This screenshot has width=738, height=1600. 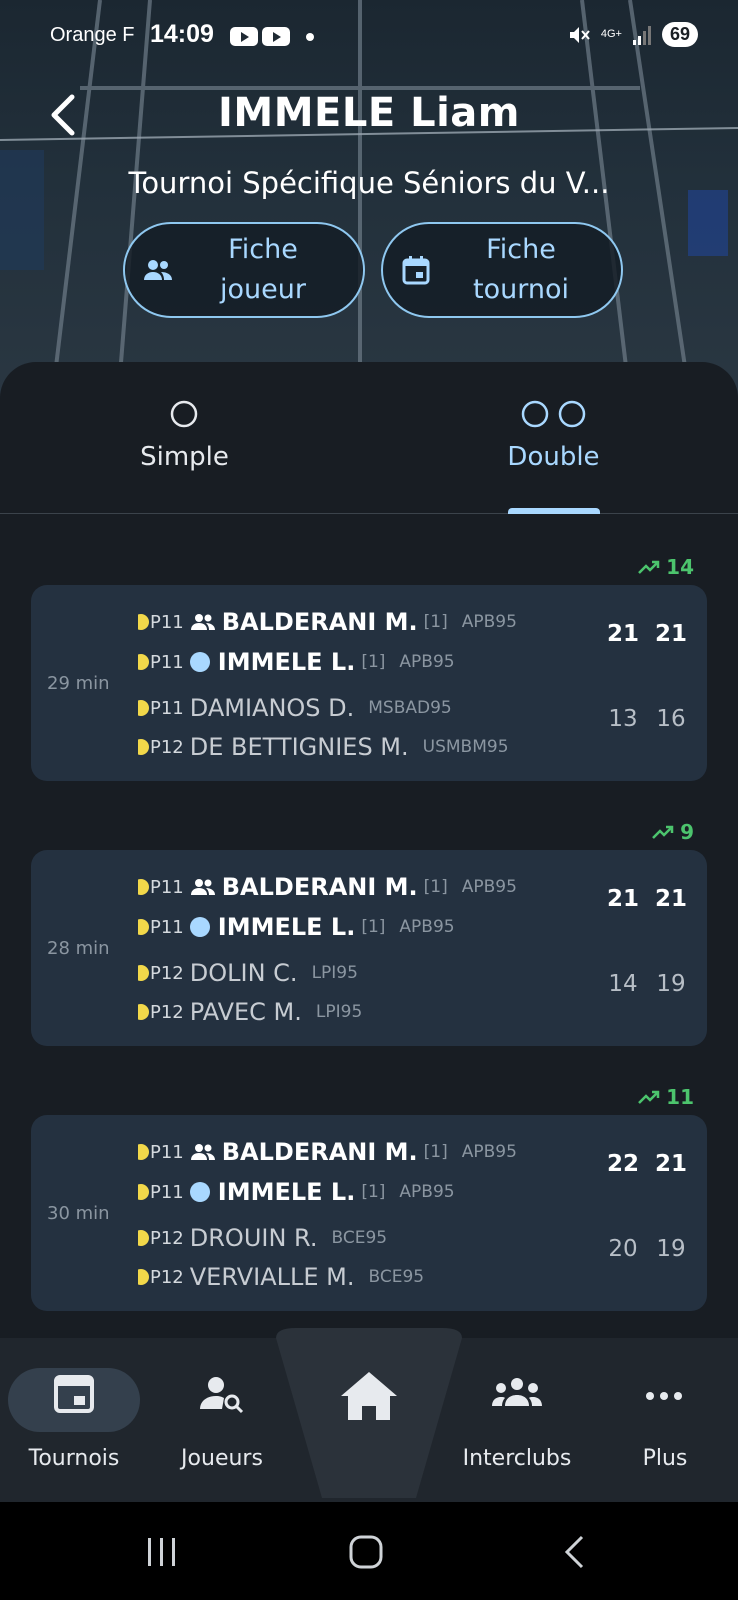 What do you see at coordinates (162, 1552) in the screenshot?
I see `recent-apps-icon` at bounding box center [162, 1552].